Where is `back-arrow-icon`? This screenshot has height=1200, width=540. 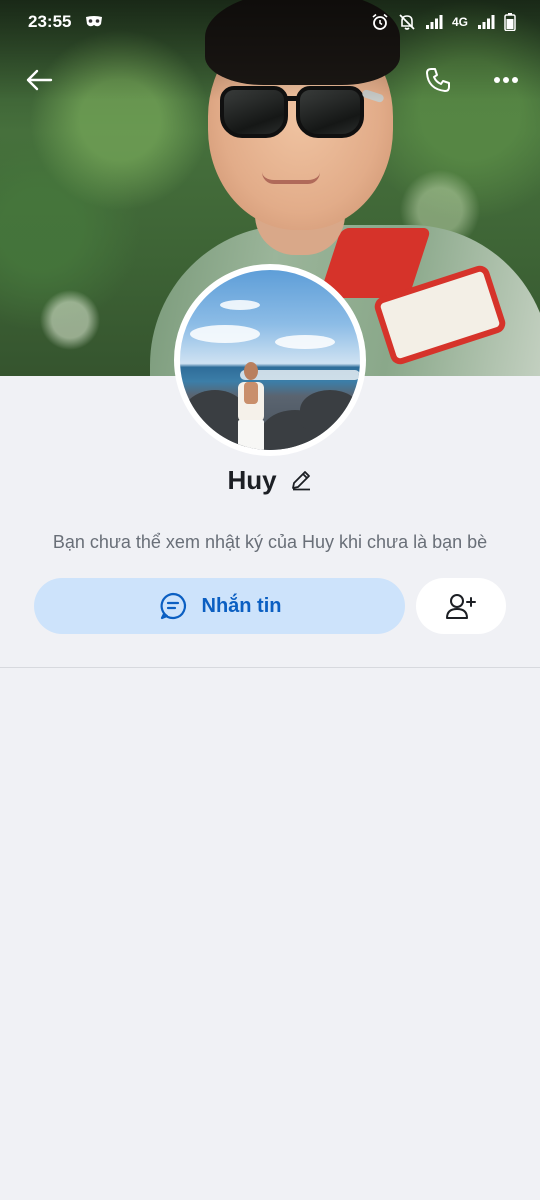
back-arrow-icon is located at coordinates (39, 80).